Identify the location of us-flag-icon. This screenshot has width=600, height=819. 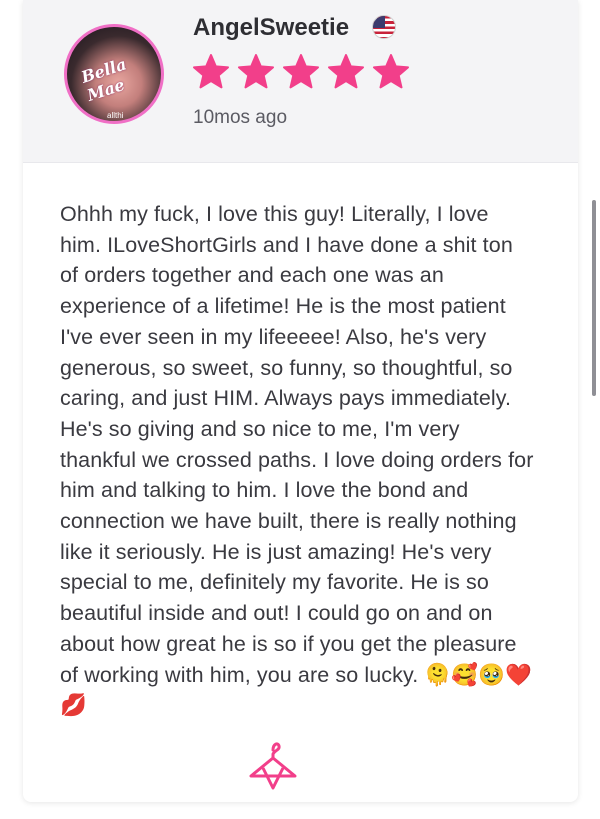
(384, 27).